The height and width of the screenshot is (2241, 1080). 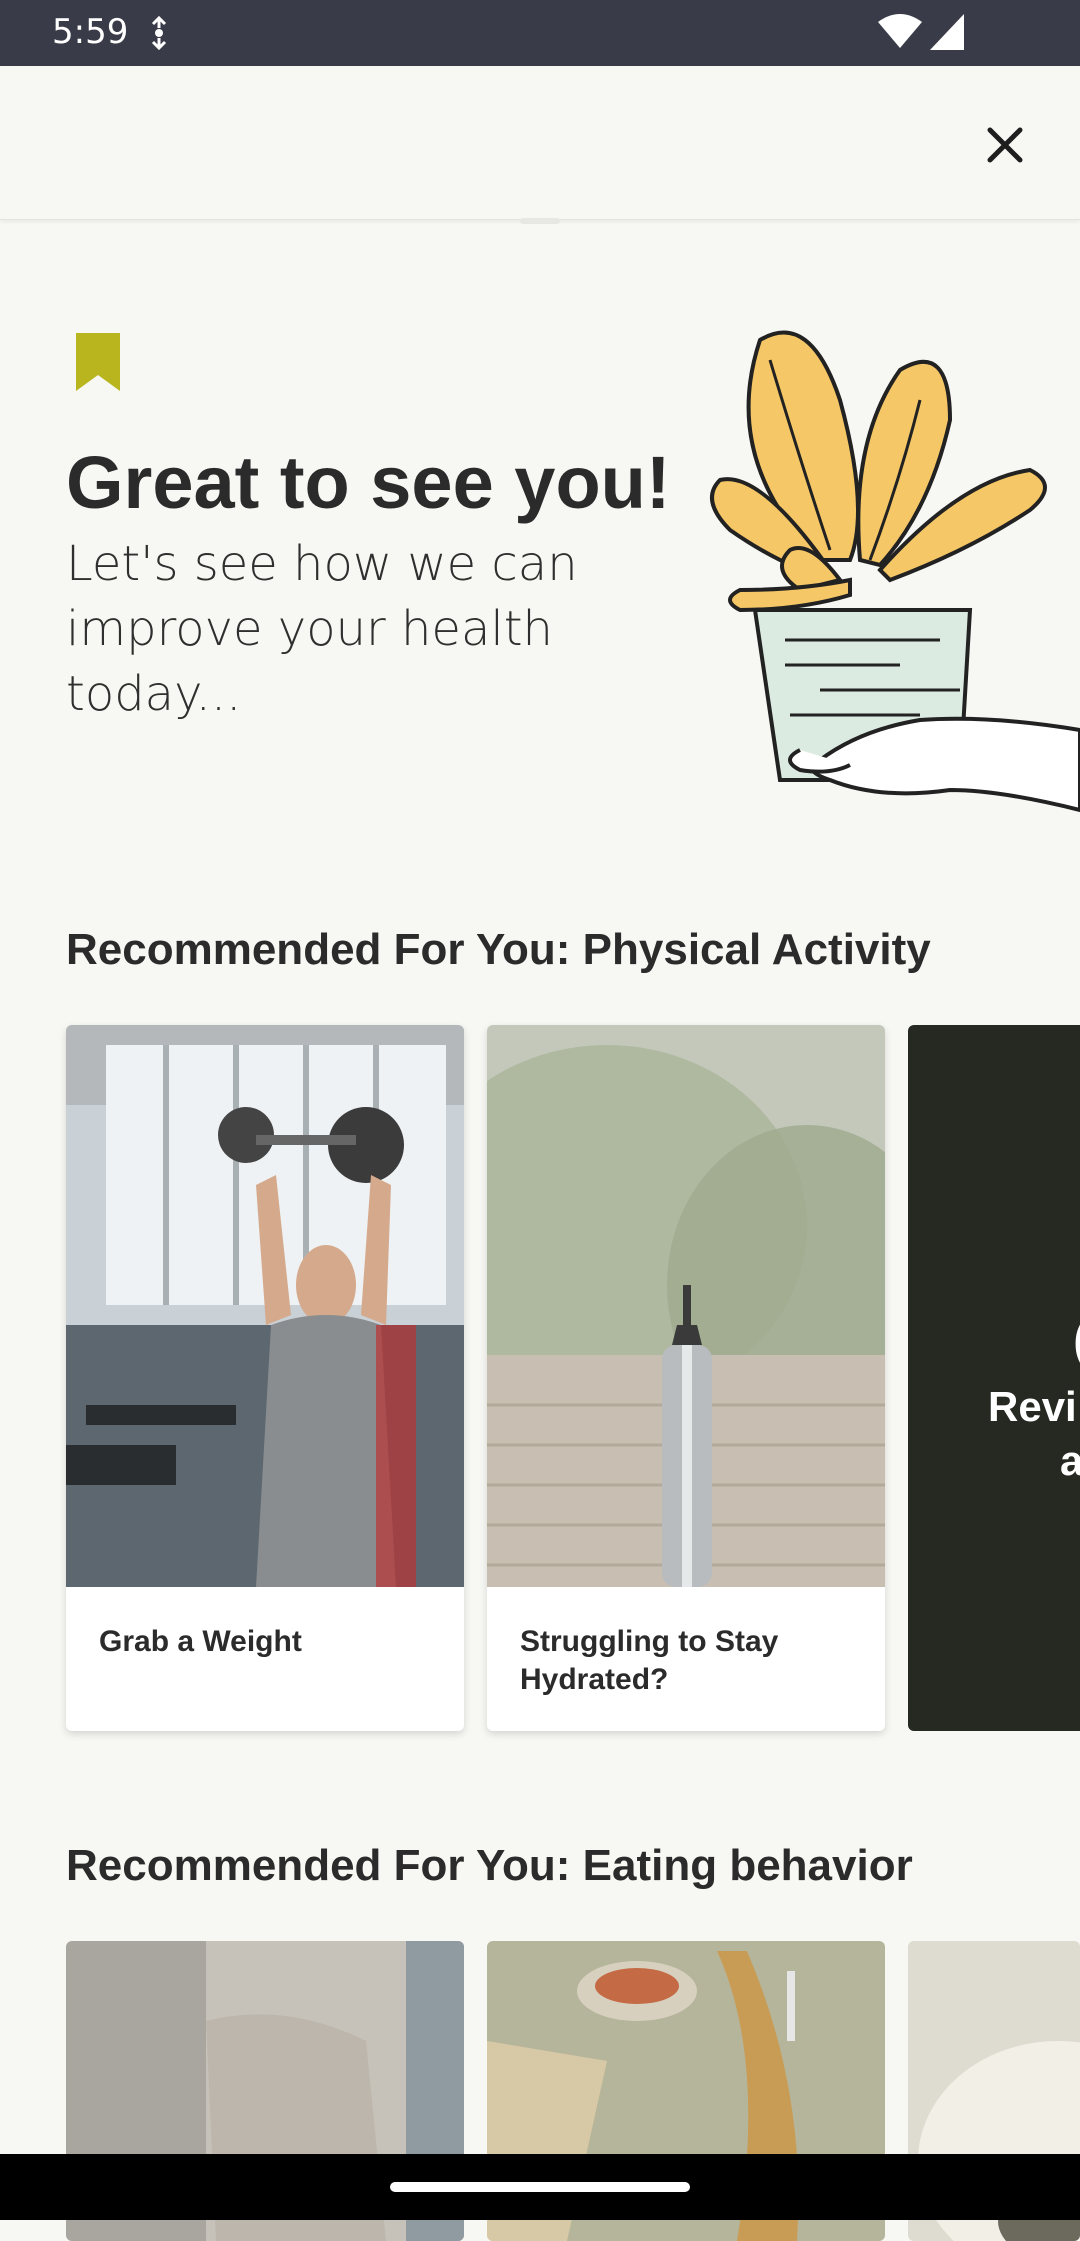 I want to click on card-label: Revi a, so click(x=1034, y=1433).